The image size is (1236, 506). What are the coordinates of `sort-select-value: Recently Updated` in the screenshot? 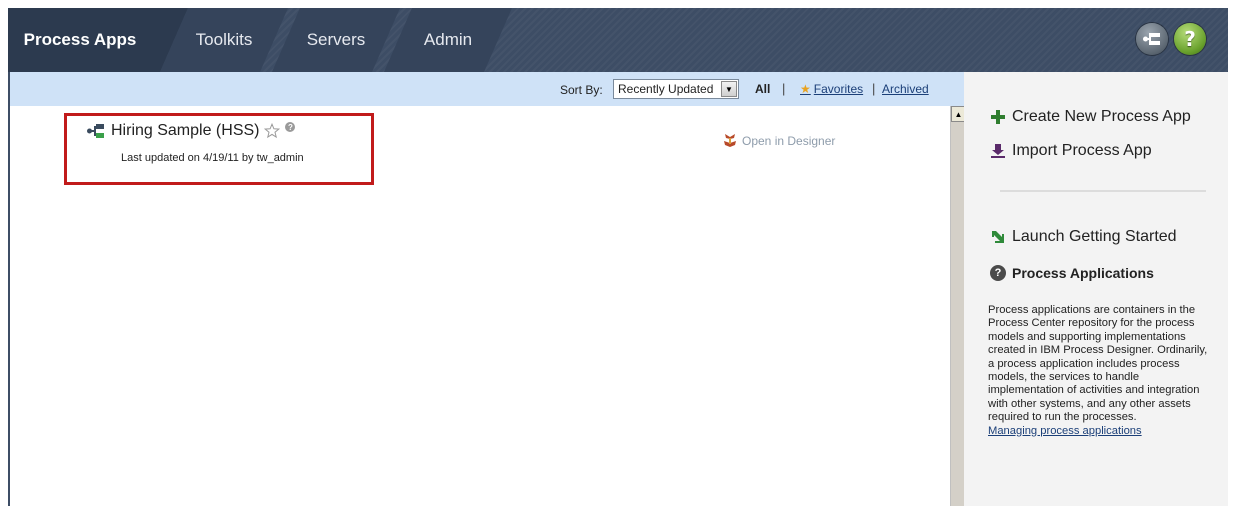 It's located at (666, 89).